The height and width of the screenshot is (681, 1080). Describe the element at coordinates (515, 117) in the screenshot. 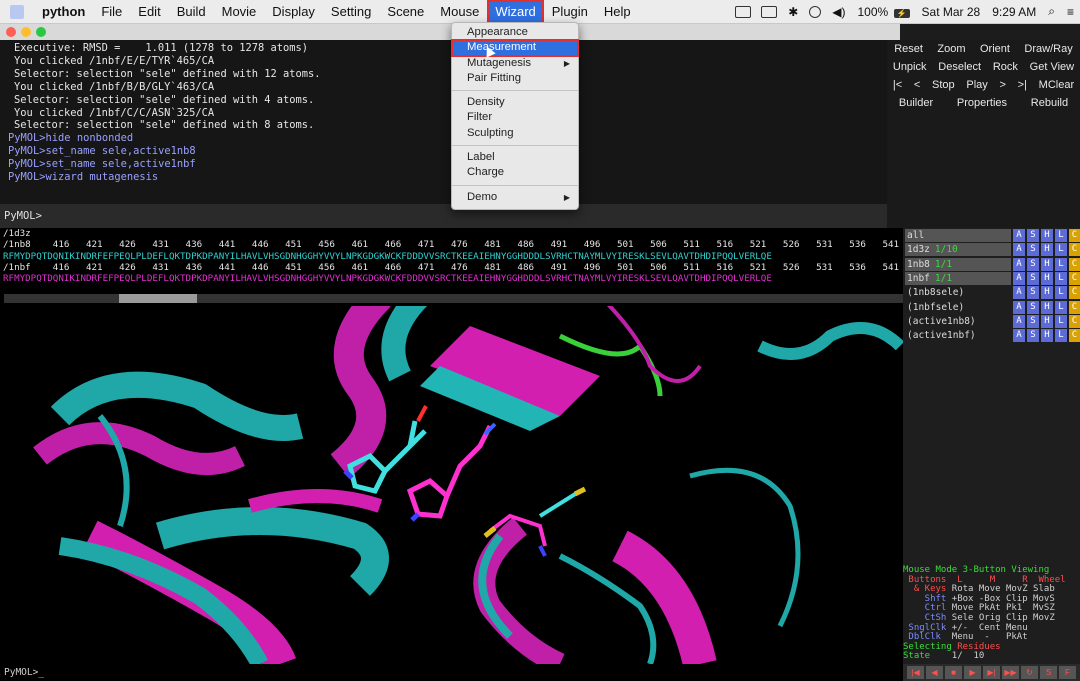

I see `wizard-item-filter: Filter` at that location.